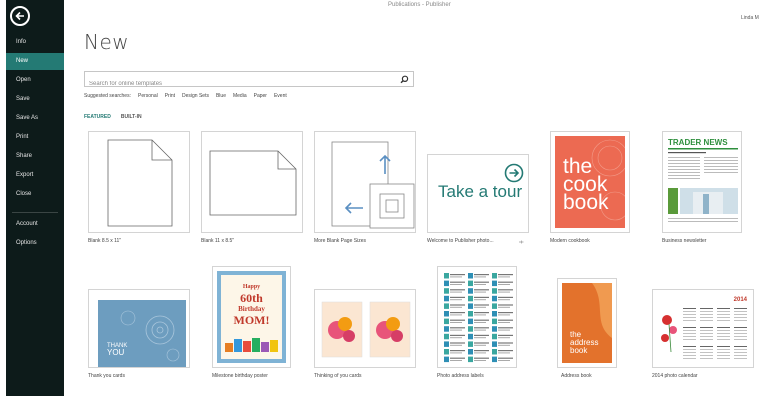  I want to click on template-photo-calendar: 2014, so click(703, 328).